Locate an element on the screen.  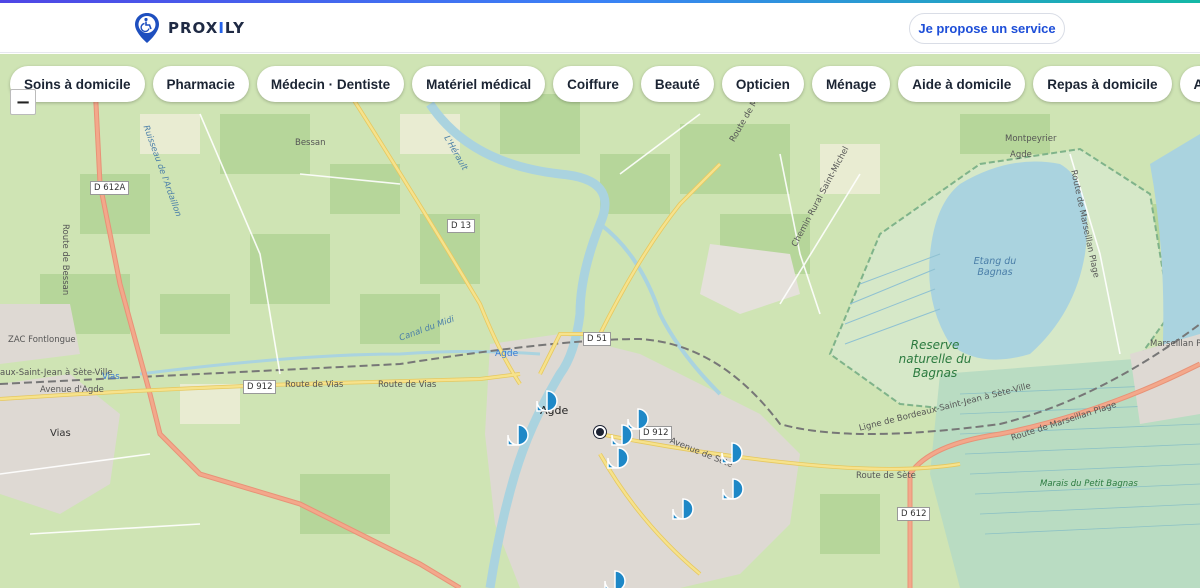
label-route-de-vias: Route de Vias is located at coordinates (314, 385).